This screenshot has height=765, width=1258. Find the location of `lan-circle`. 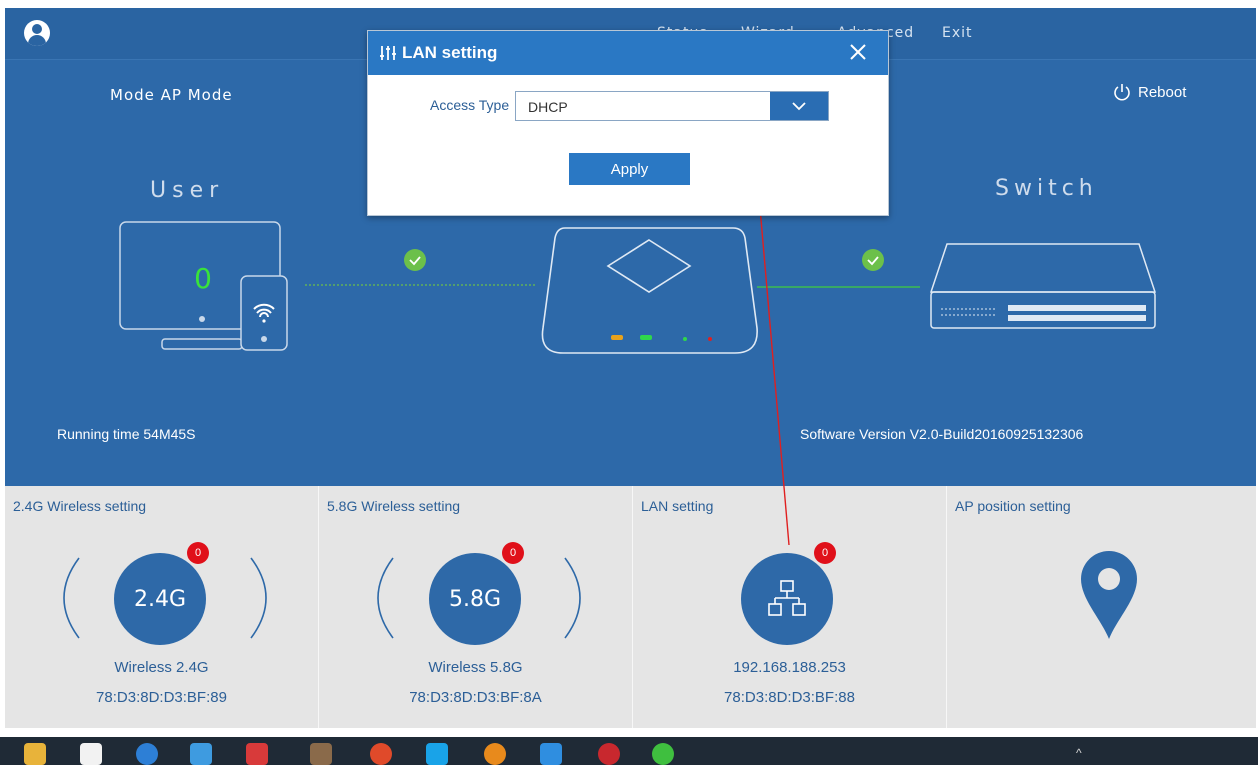

lan-circle is located at coordinates (787, 599).